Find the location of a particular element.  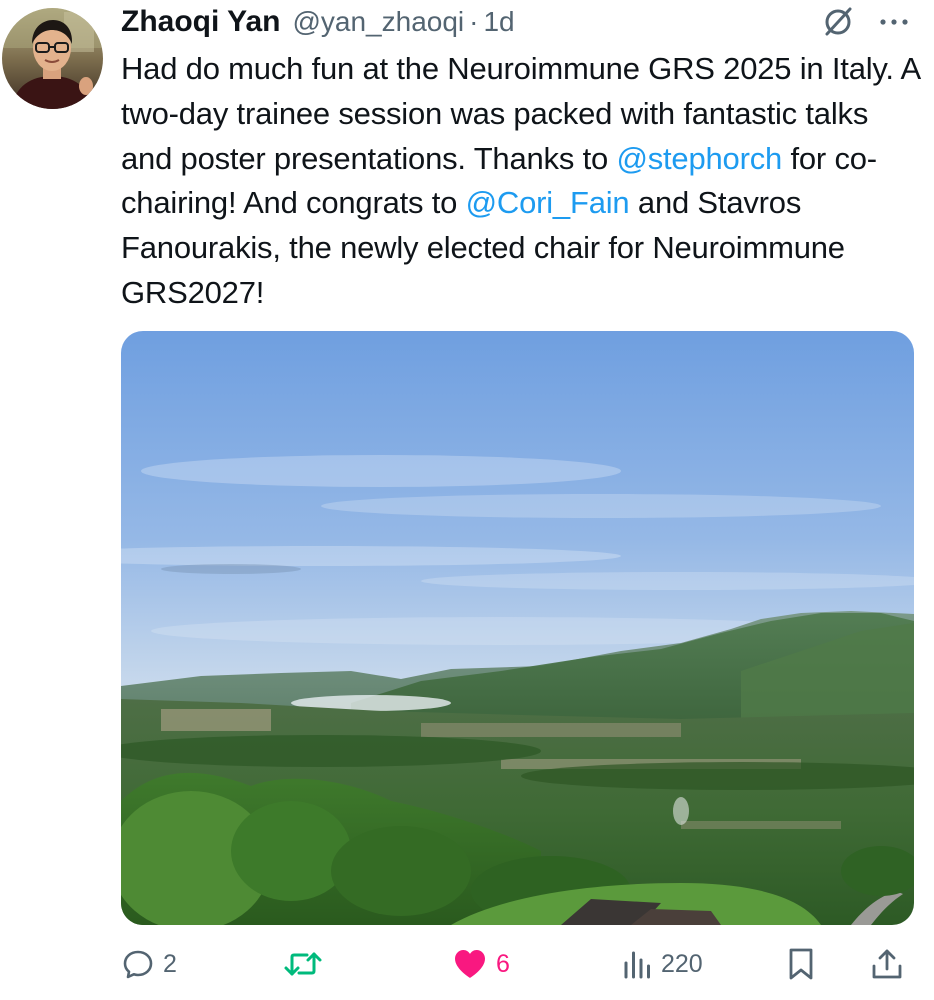

author-handle: @yan_zhaoqi is located at coordinates (378, 22).